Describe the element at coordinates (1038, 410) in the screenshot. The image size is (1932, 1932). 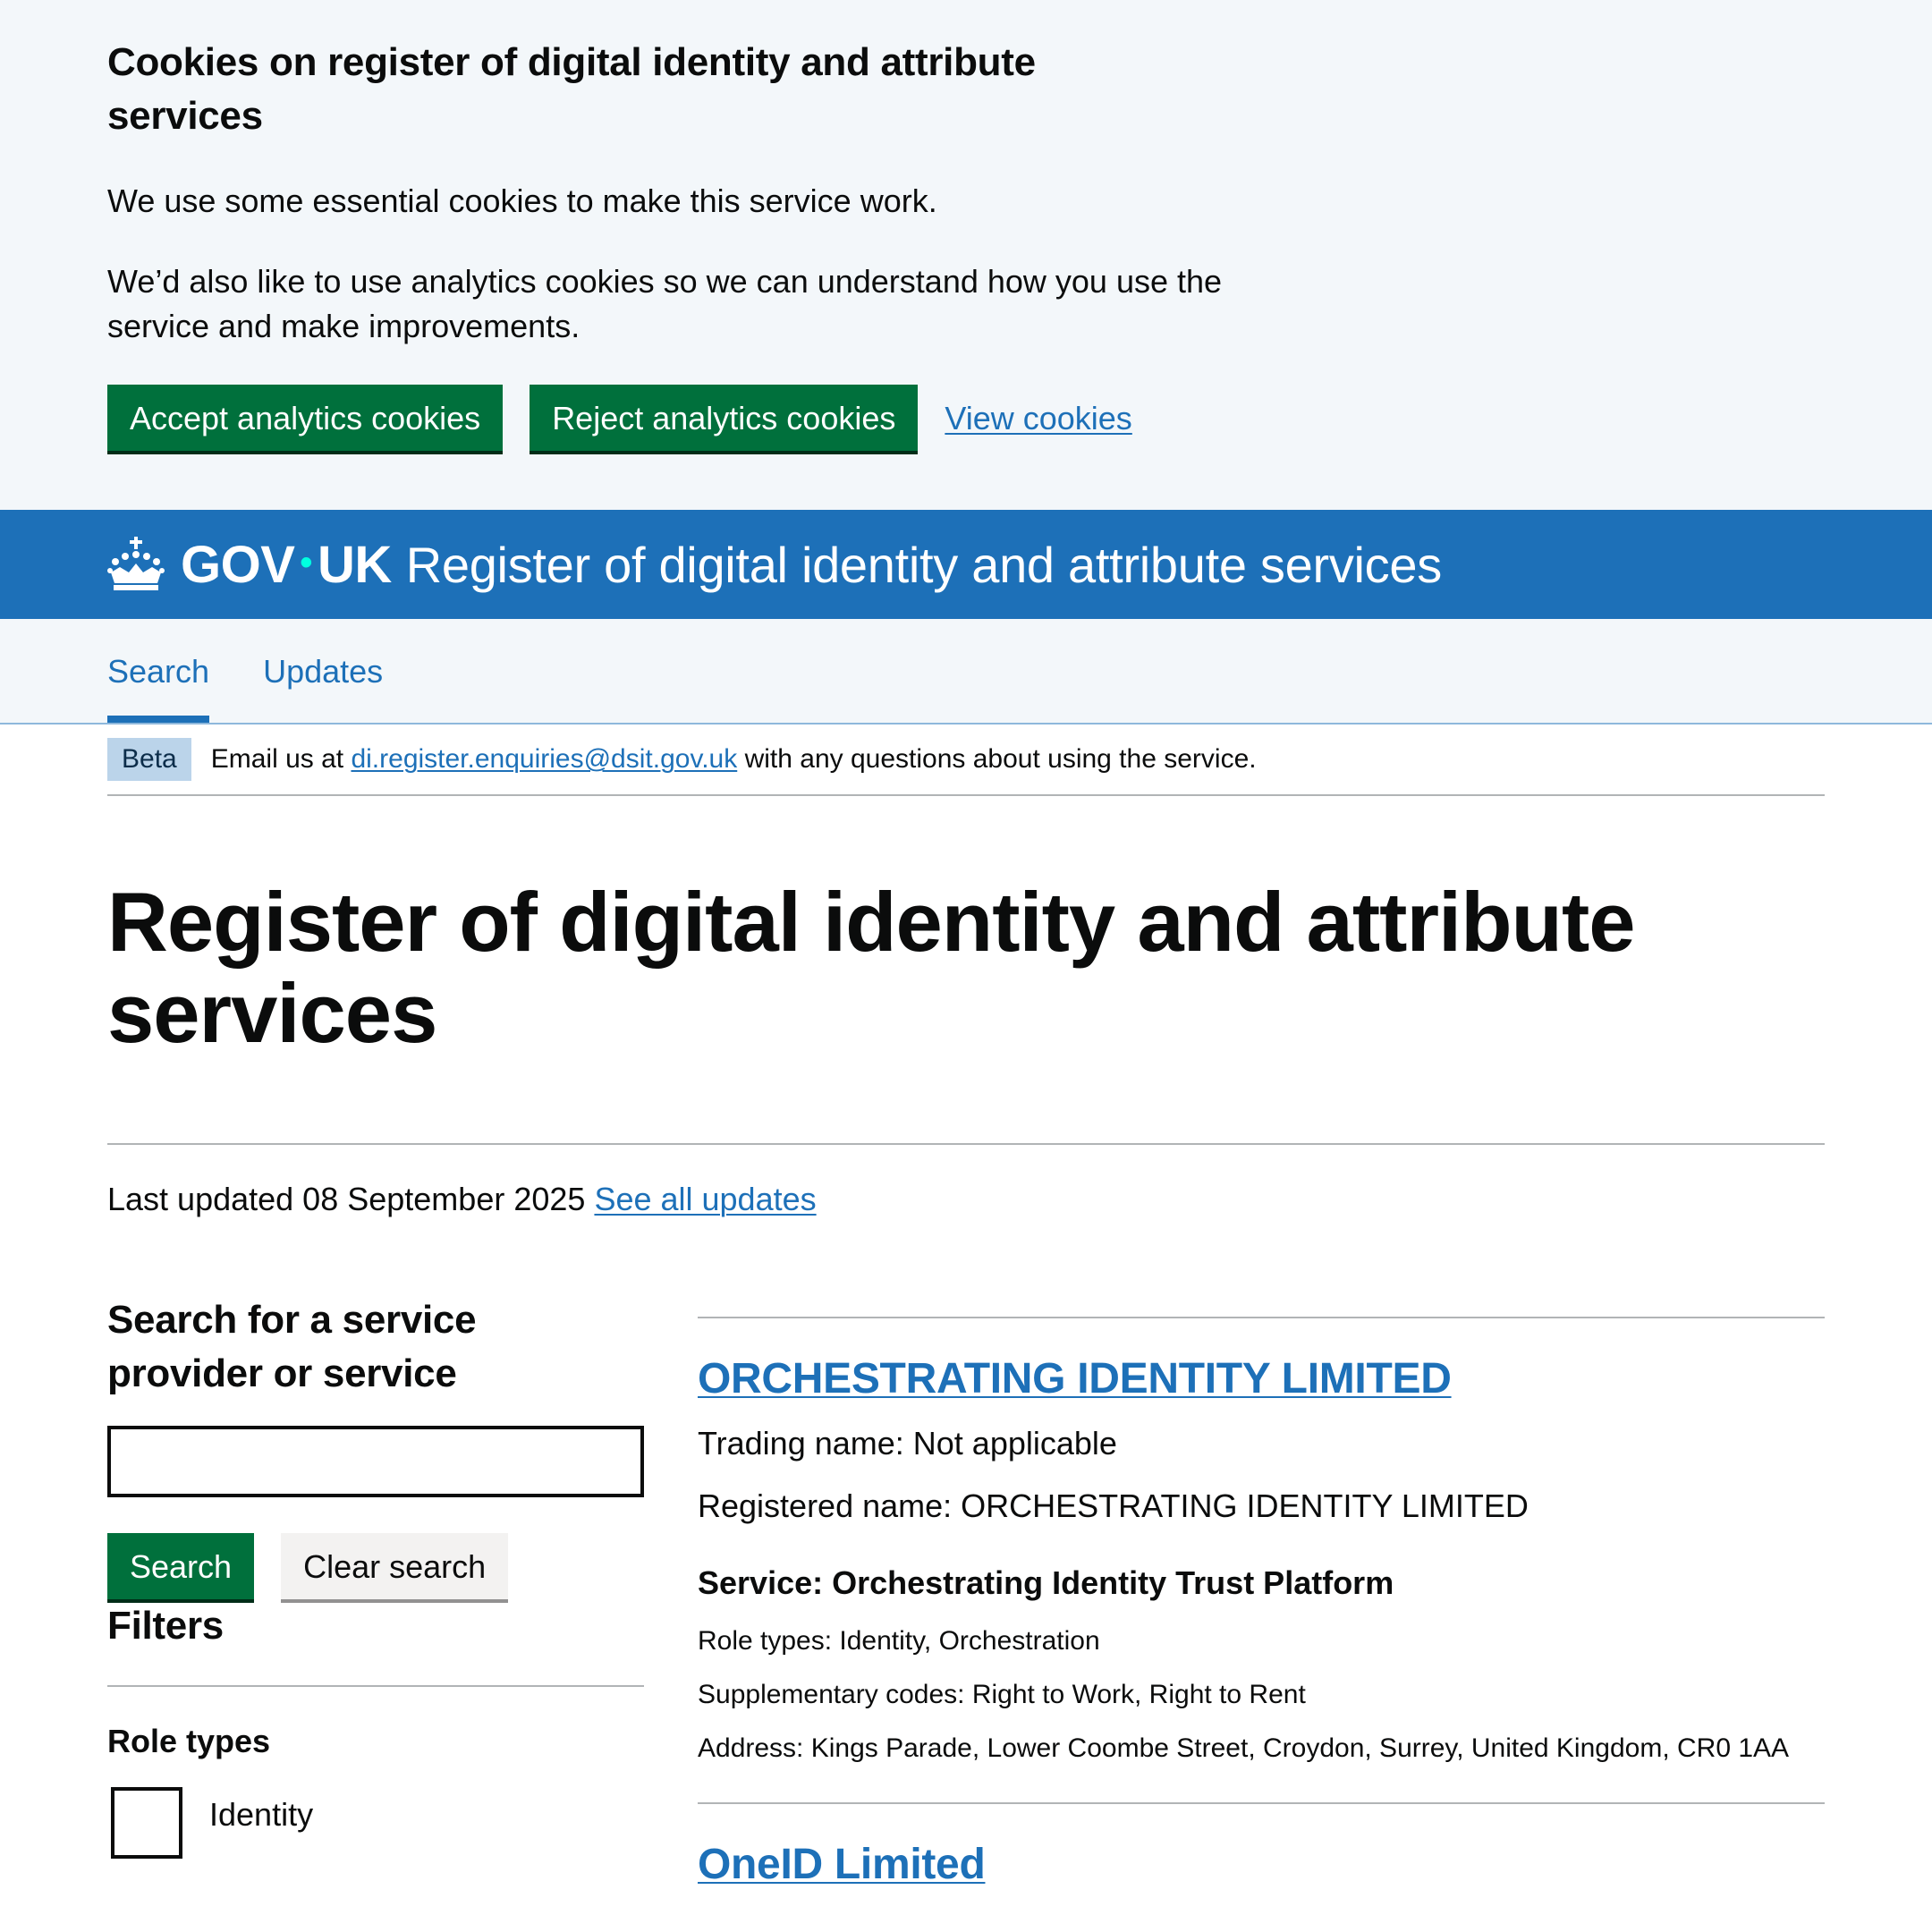
I see `view-cookies-link: View cookies` at that location.